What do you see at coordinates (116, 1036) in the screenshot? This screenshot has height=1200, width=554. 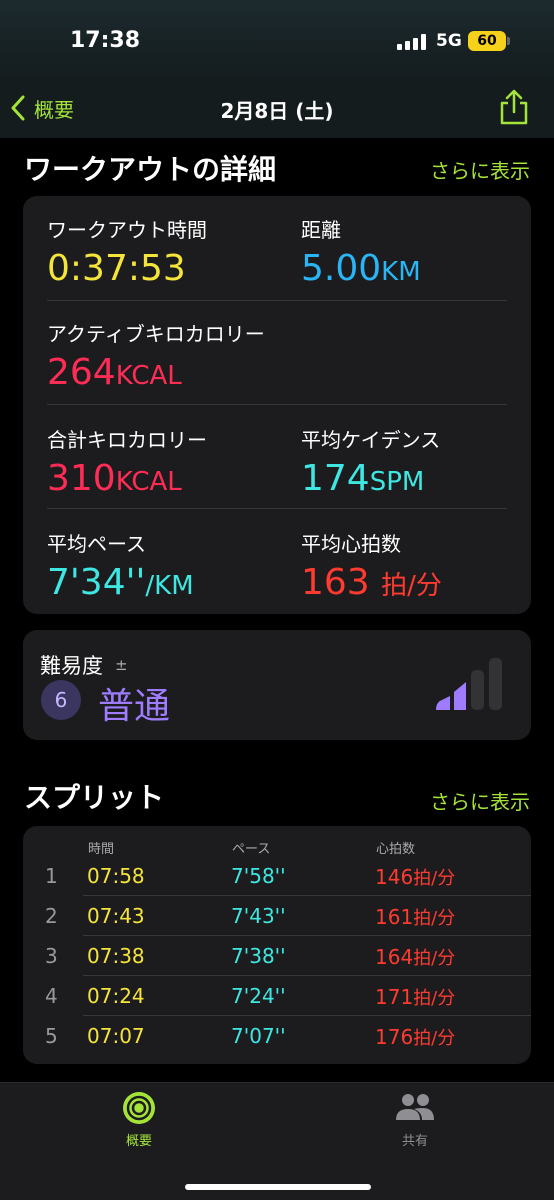 I see `split-time: 07:07` at bounding box center [116, 1036].